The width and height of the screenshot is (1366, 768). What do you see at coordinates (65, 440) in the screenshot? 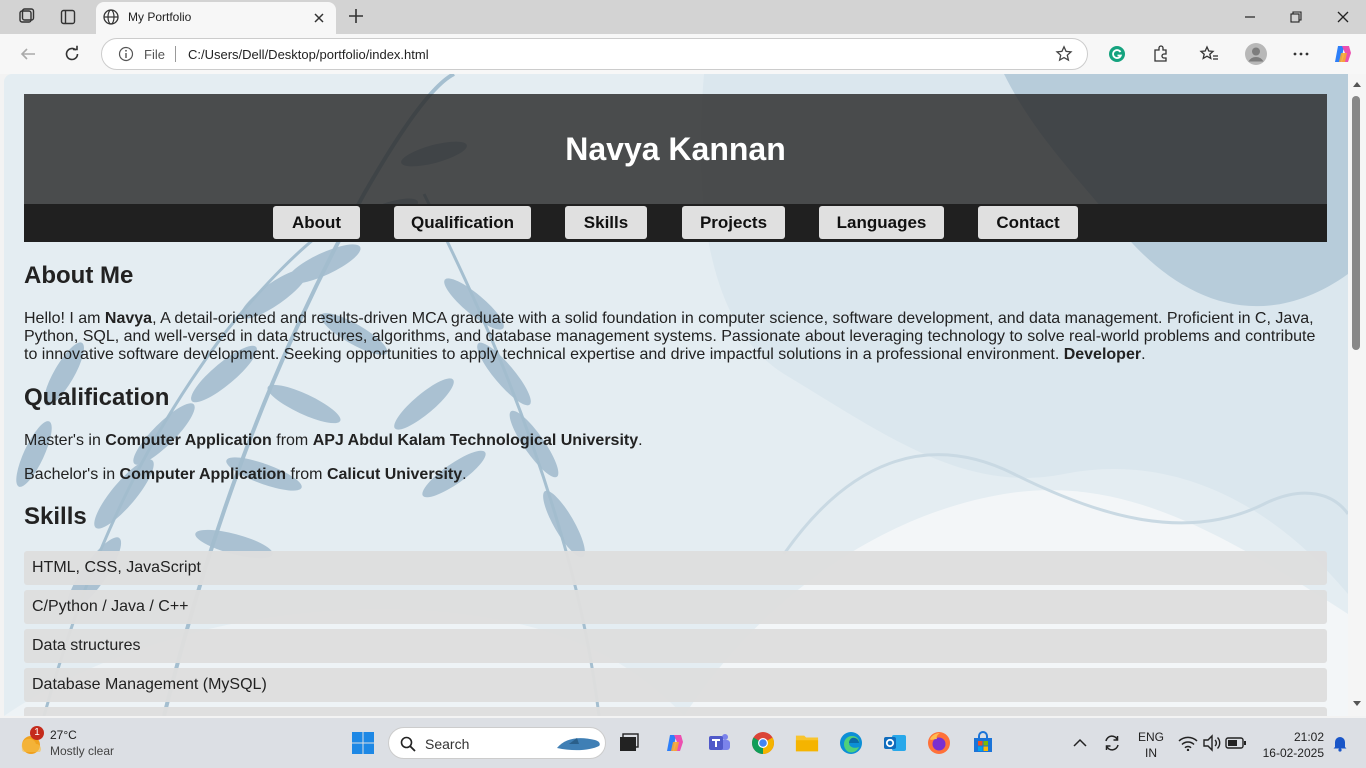
I see `qualification-prefix: Master's in` at bounding box center [65, 440].